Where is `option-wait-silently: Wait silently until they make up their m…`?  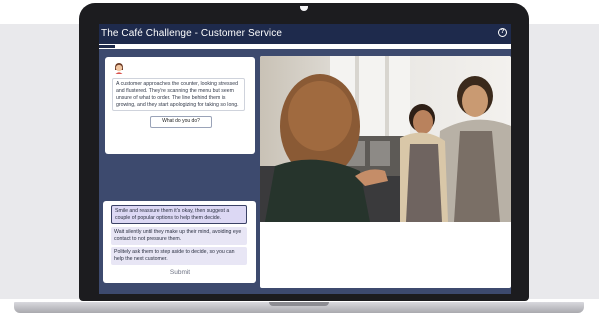 option-wait-silently: Wait silently until they make up their m… is located at coordinates (179, 236).